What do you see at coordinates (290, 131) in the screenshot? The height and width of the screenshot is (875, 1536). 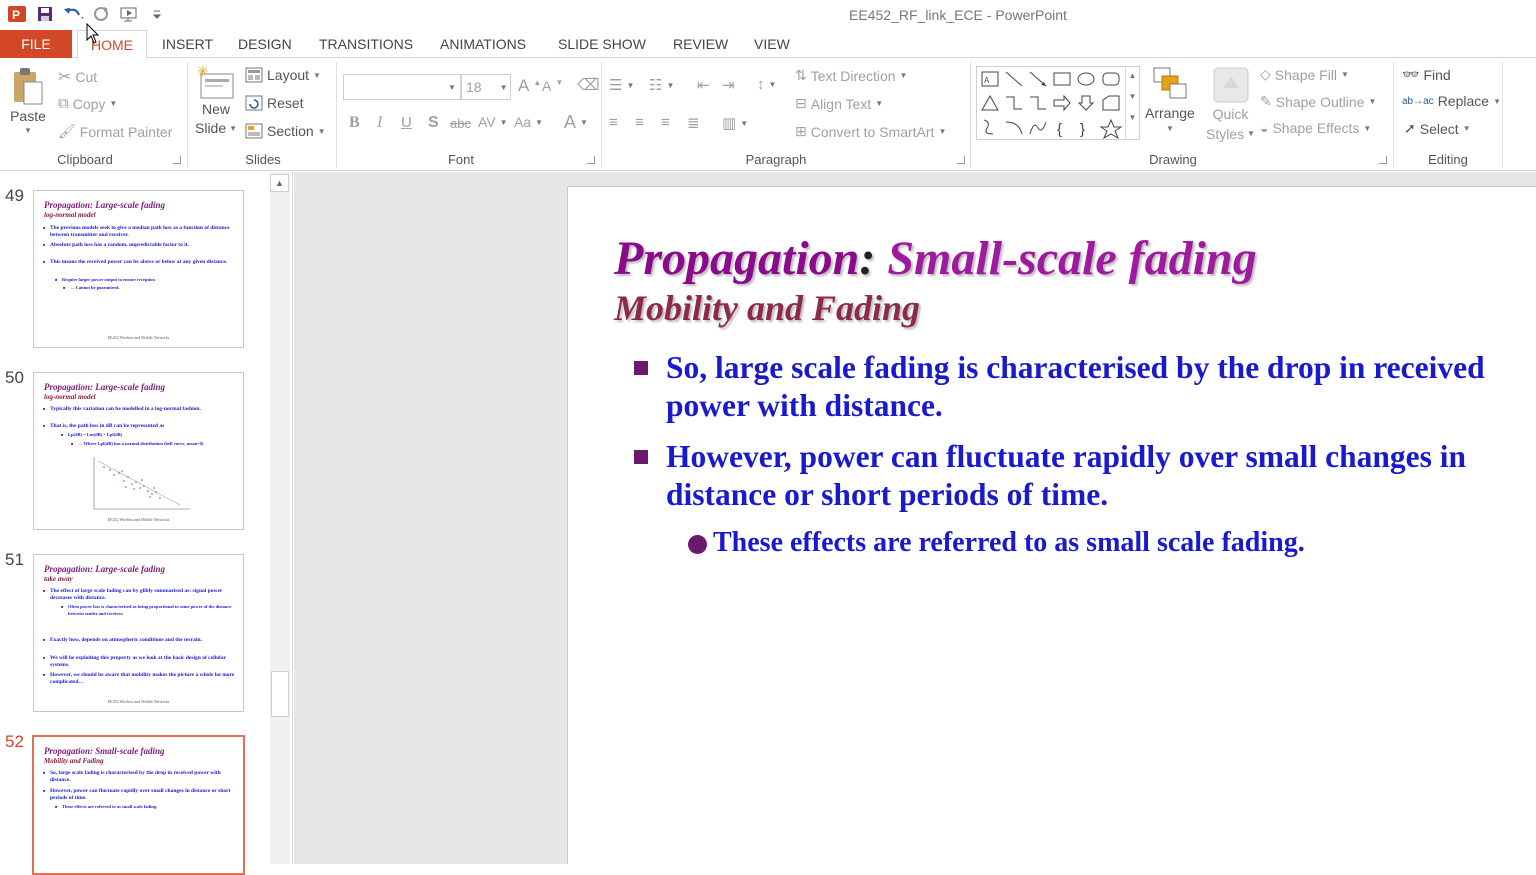 I see `section-label: Section` at bounding box center [290, 131].